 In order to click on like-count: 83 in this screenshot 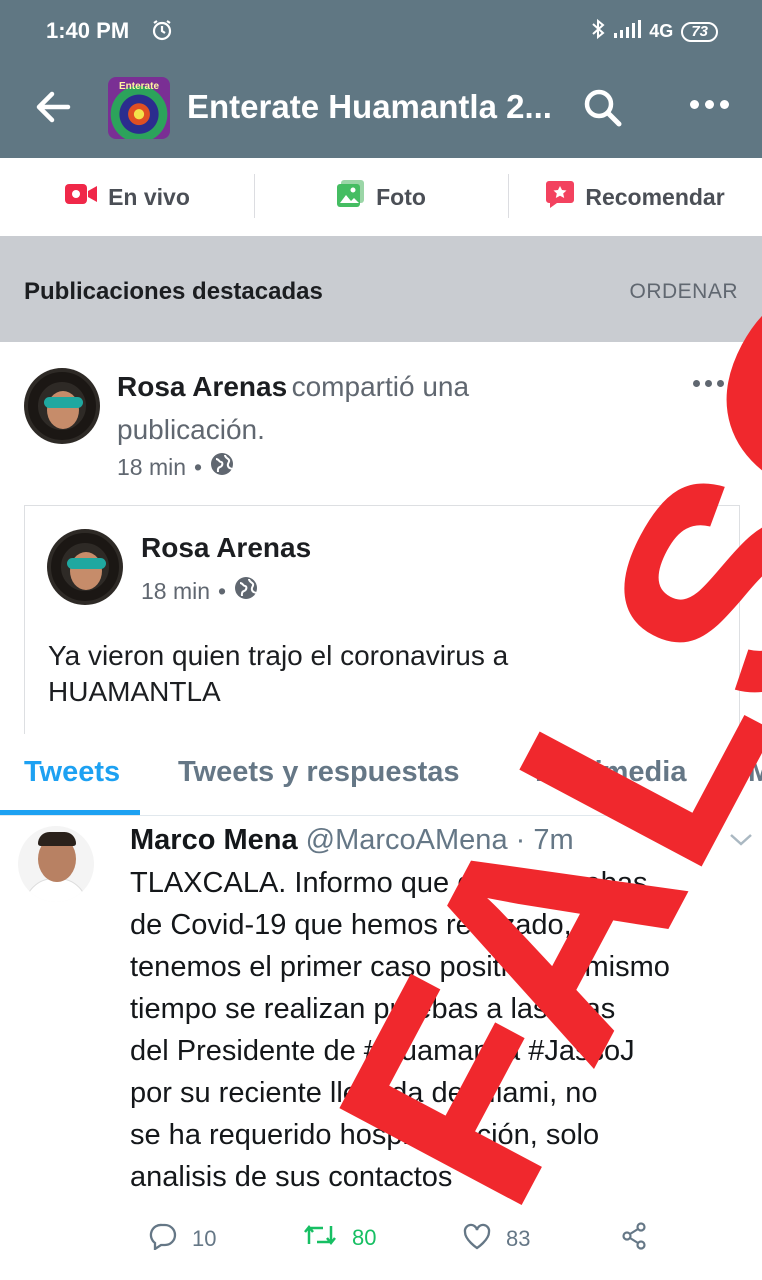, I will do `click(518, 1238)`.